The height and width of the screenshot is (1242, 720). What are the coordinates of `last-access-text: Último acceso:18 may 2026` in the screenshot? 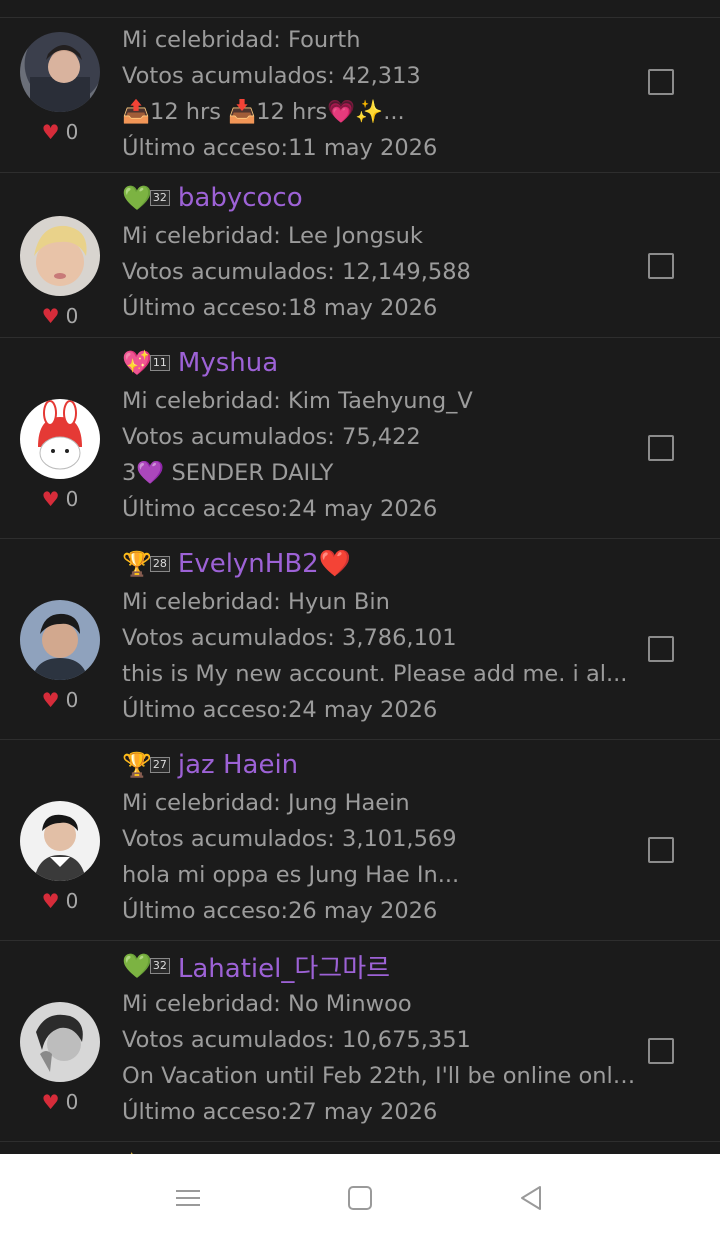 It's located at (280, 308).